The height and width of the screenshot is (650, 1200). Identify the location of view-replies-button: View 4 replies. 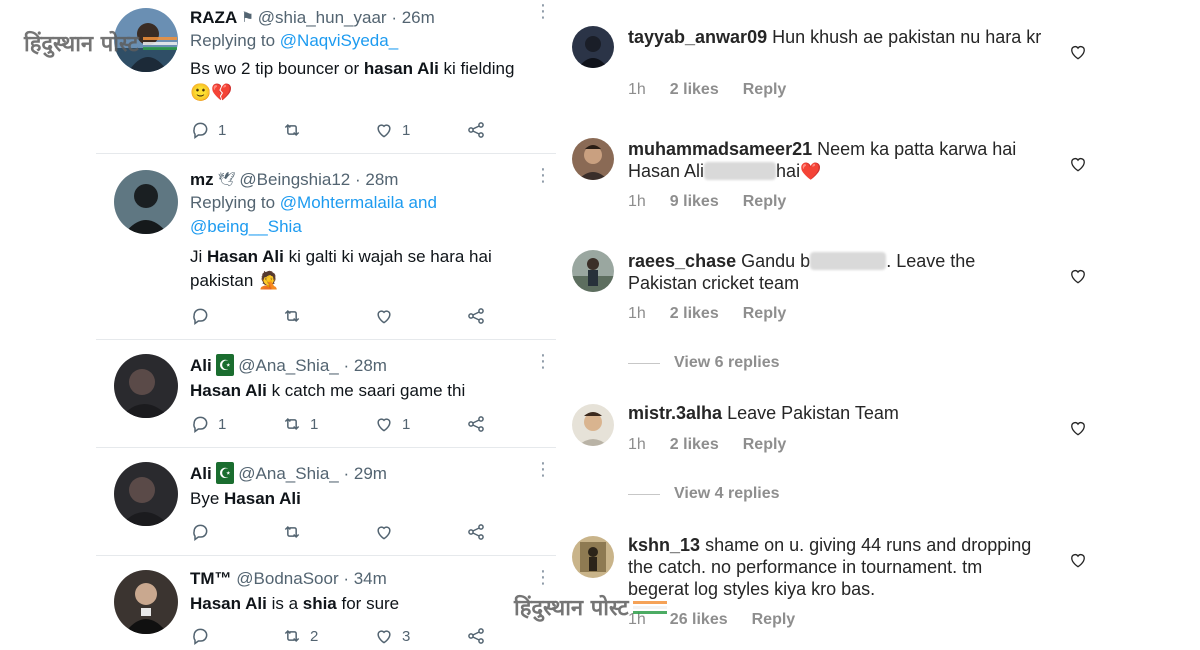
(704, 494).